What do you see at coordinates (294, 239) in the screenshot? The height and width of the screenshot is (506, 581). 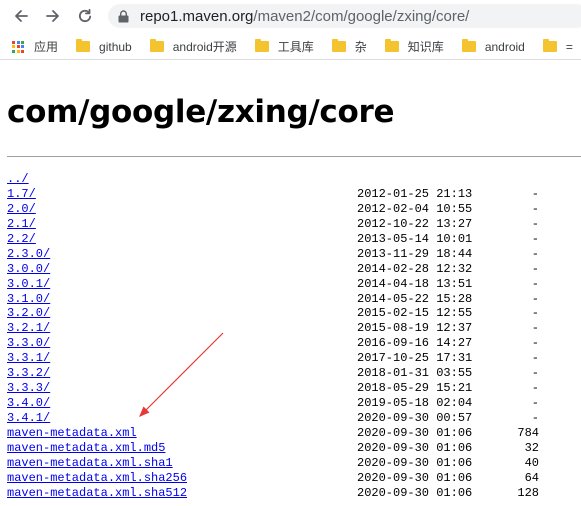 I see `listing-row: 2.2/2013-05-14 10:01 -` at bounding box center [294, 239].